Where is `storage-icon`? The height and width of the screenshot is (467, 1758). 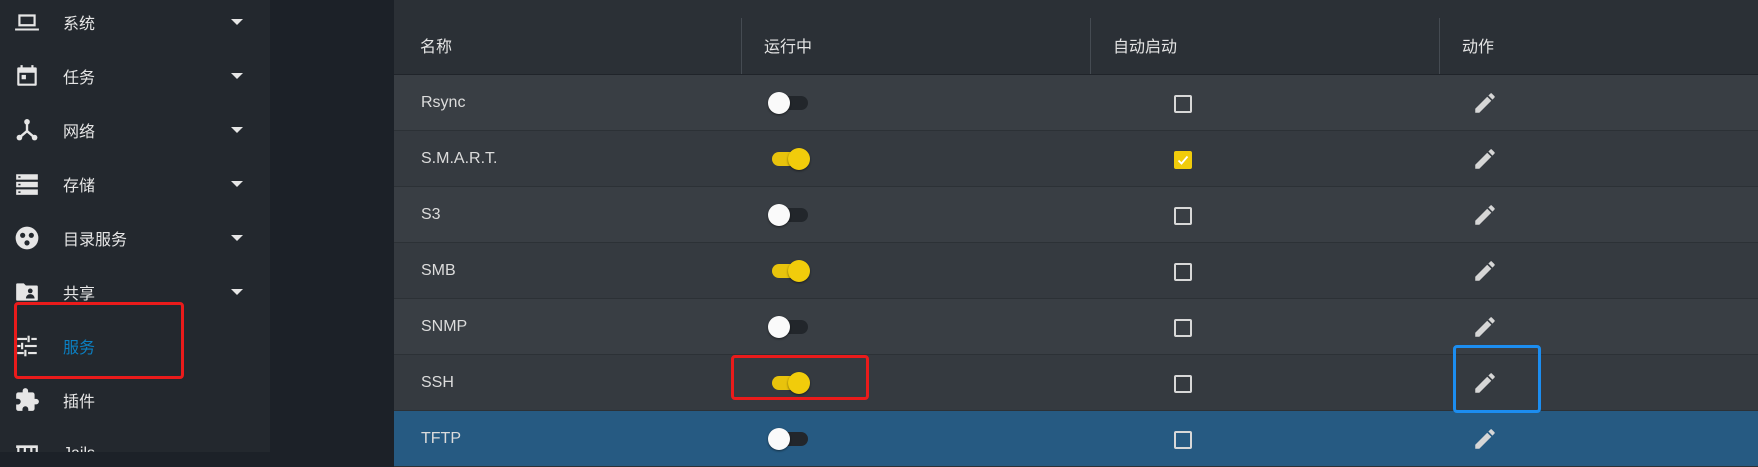 storage-icon is located at coordinates (27, 184).